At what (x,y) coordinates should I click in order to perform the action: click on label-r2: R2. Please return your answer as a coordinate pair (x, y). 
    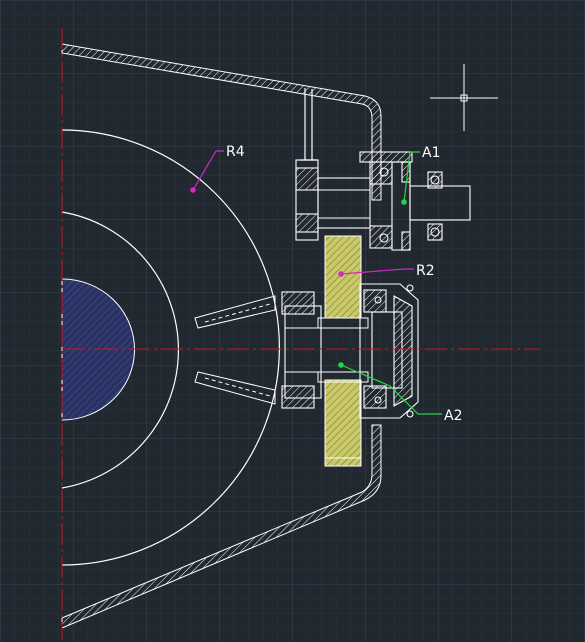
    Looking at the image, I should click on (425, 271).